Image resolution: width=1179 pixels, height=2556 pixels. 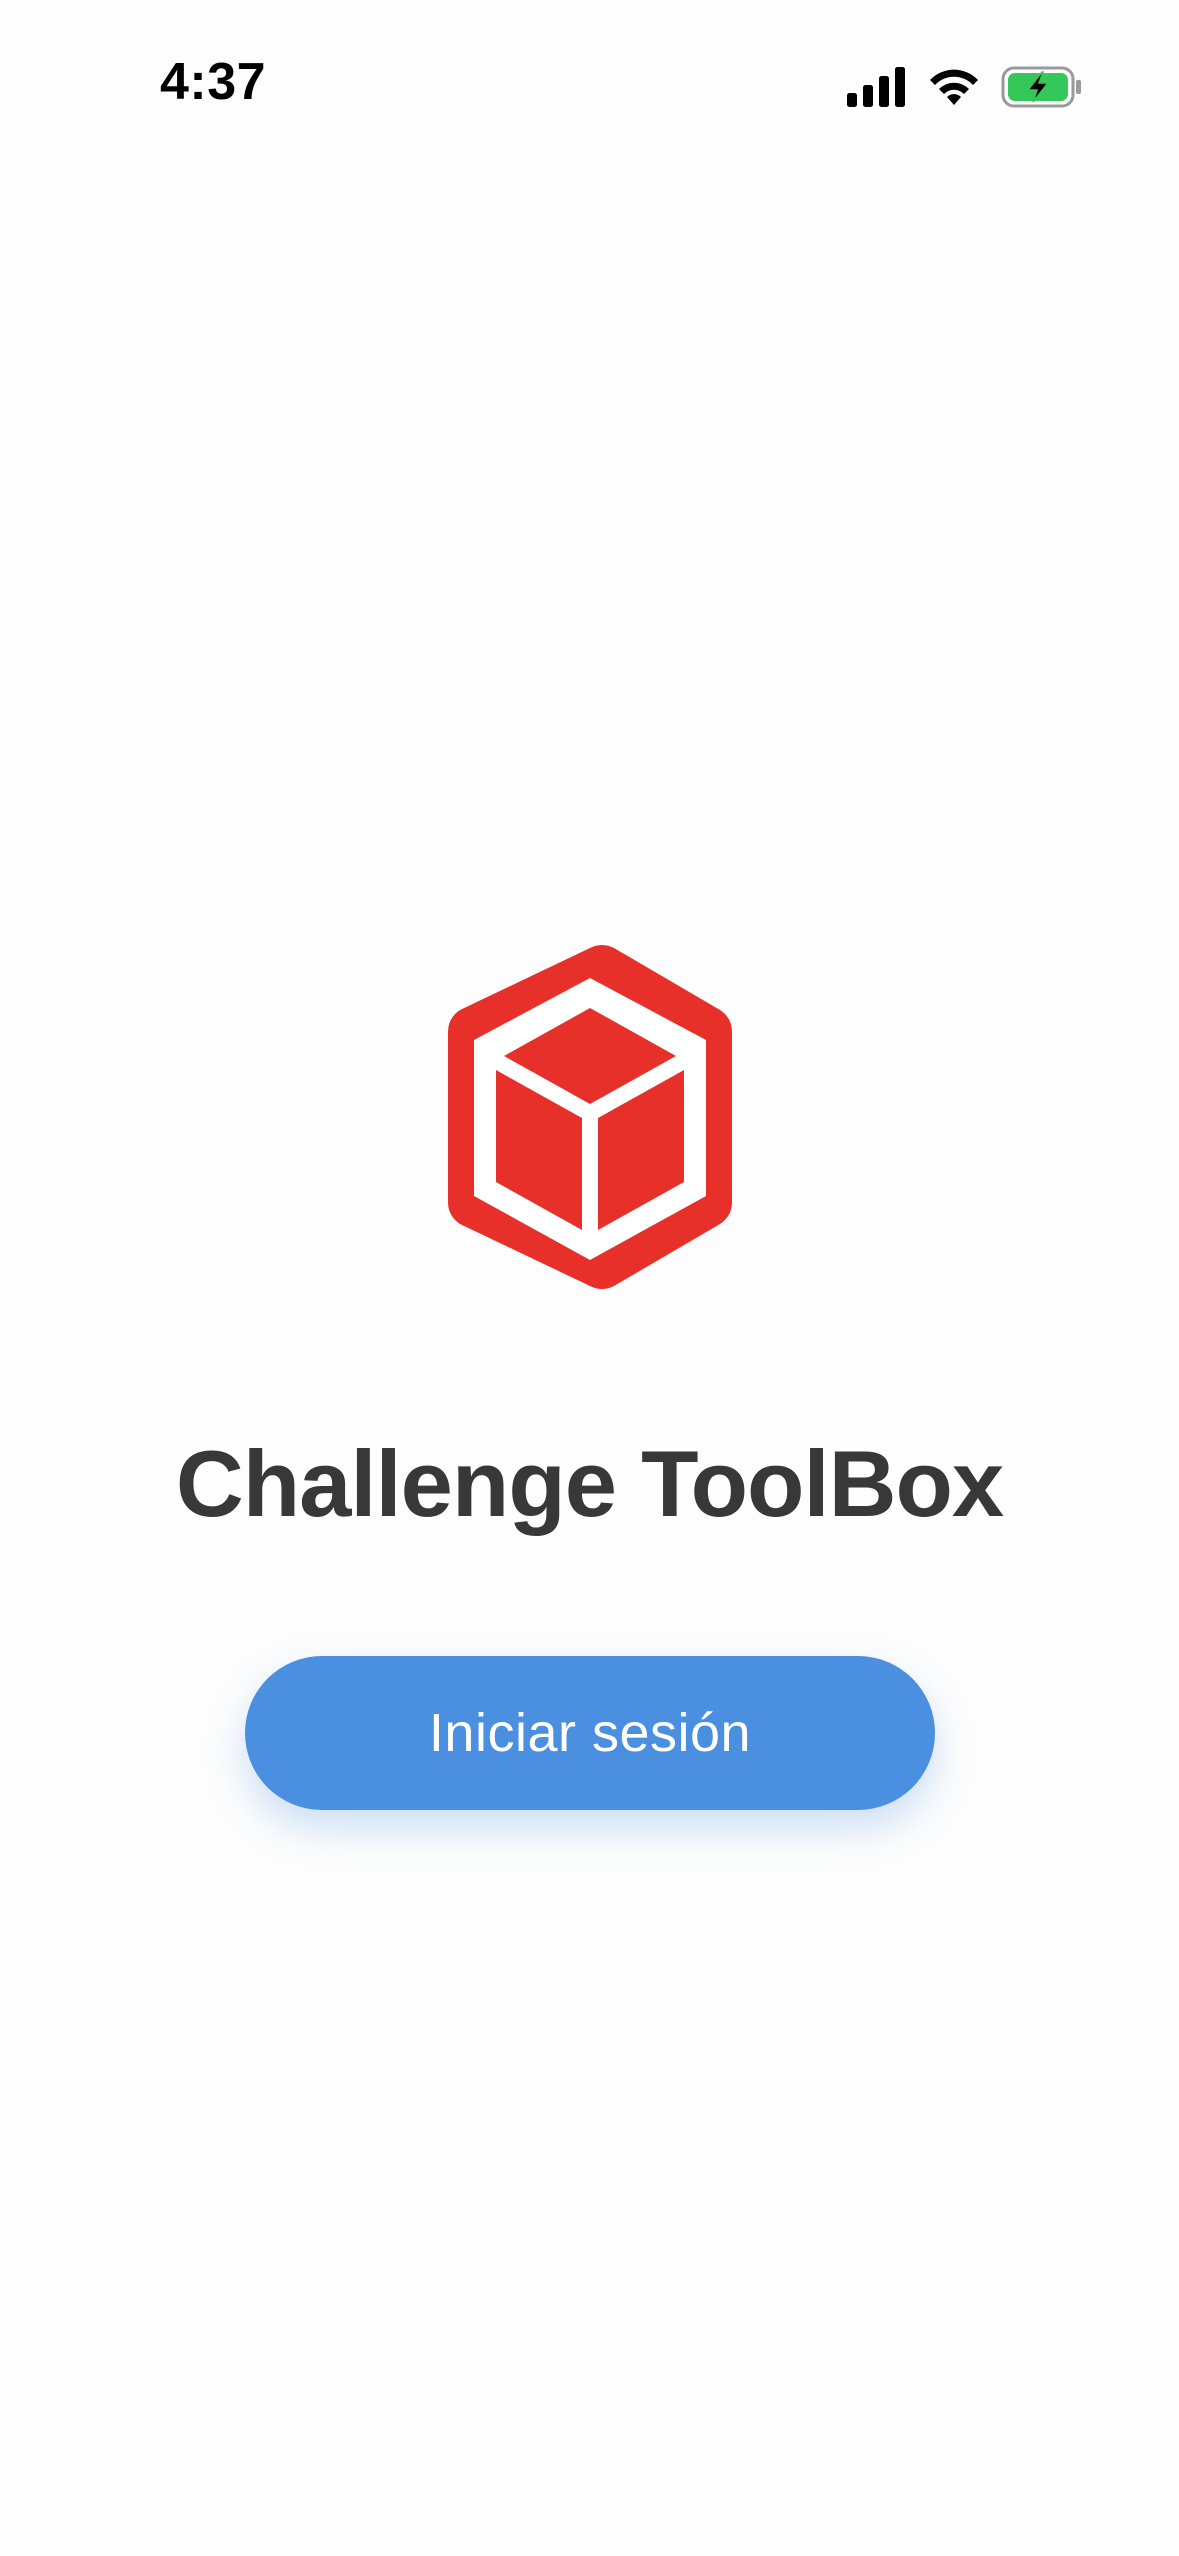 I want to click on battery-charging-icon, so click(x=1042, y=87).